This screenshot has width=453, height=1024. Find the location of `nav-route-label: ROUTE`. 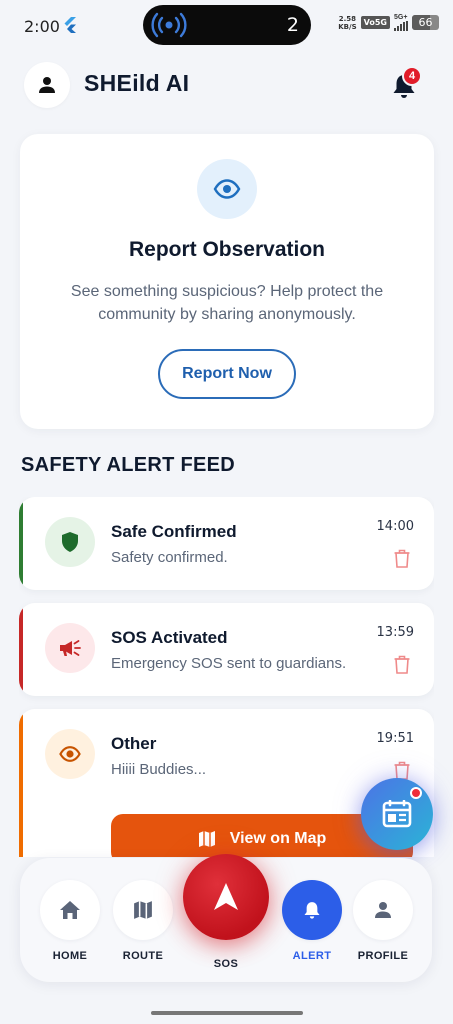

nav-route-label: ROUTE is located at coordinates (143, 956).